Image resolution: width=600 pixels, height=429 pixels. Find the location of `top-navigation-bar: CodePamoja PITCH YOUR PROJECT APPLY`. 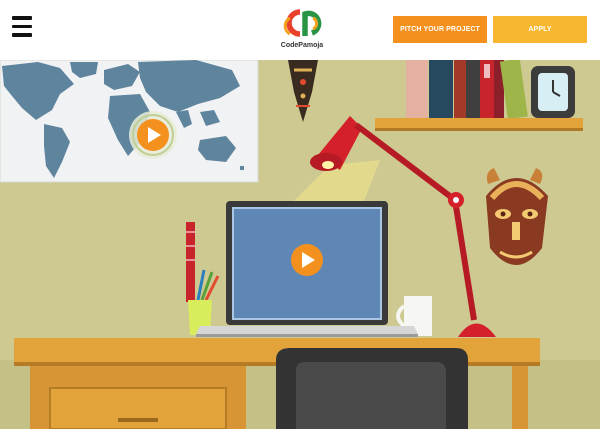

top-navigation-bar: CodePamoja PITCH YOUR PROJECT APPLY is located at coordinates (300, 30).